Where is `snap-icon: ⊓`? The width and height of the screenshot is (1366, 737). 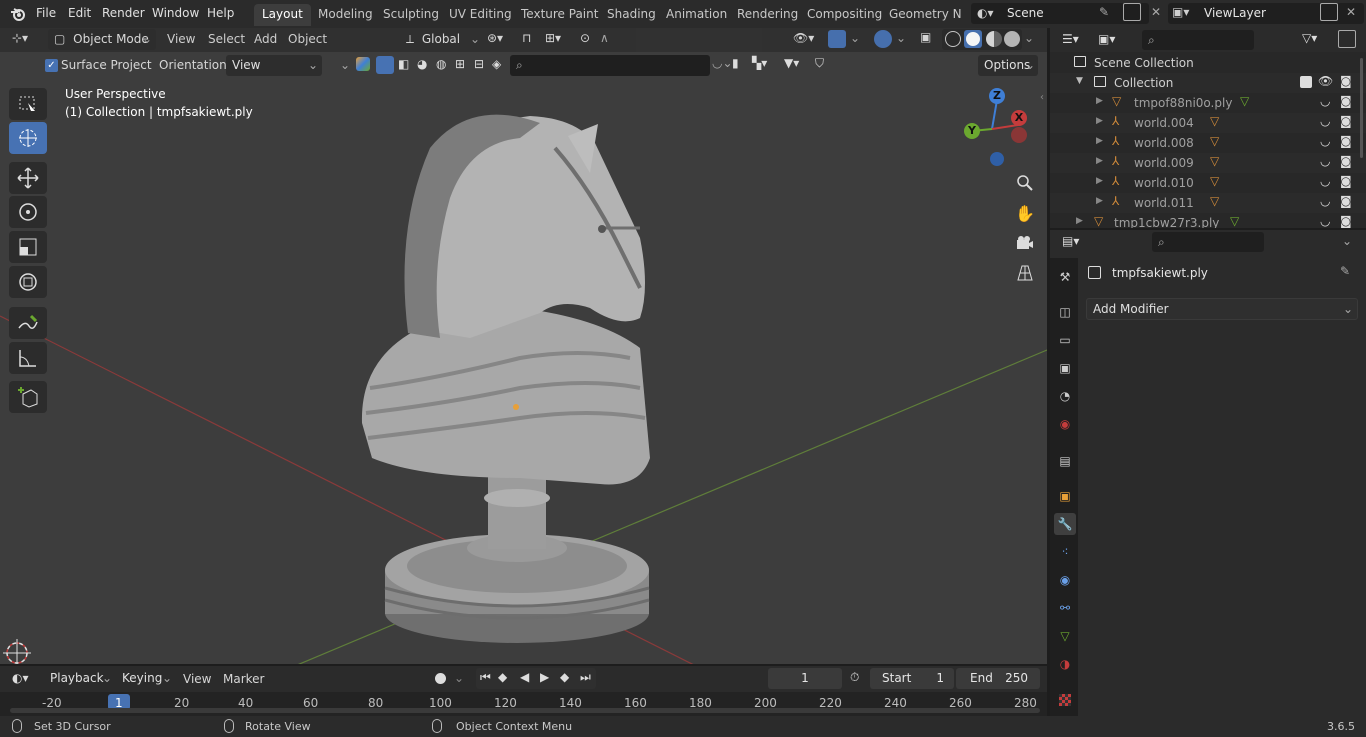 snap-icon: ⊓ is located at coordinates (526, 38).